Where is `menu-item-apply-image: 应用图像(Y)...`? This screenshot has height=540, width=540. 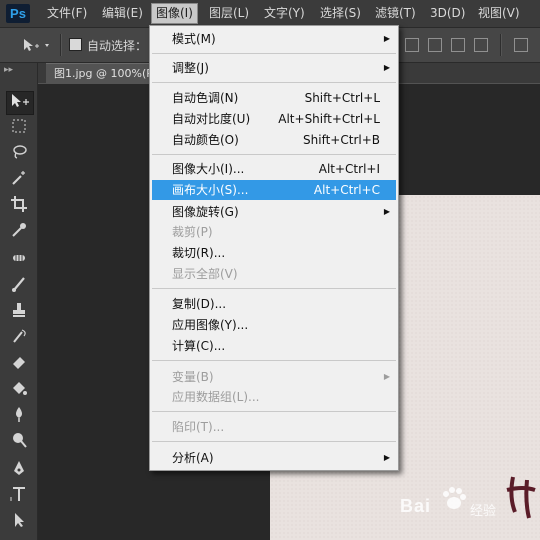 menu-item-apply-image: 应用图像(Y)... is located at coordinates (274, 325).